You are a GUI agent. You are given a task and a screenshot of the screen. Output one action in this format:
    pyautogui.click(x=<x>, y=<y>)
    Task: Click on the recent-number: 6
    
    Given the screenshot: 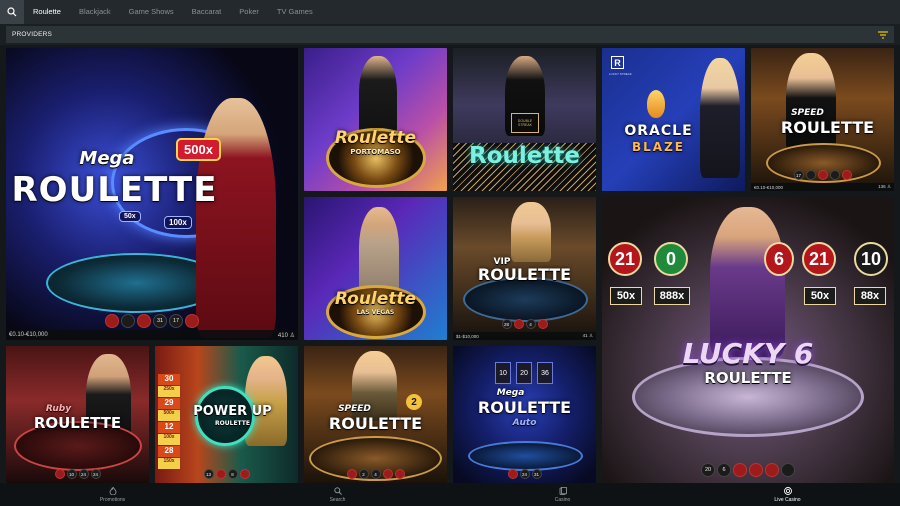 What is the action you would take?
    pyautogui.click(x=724, y=470)
    